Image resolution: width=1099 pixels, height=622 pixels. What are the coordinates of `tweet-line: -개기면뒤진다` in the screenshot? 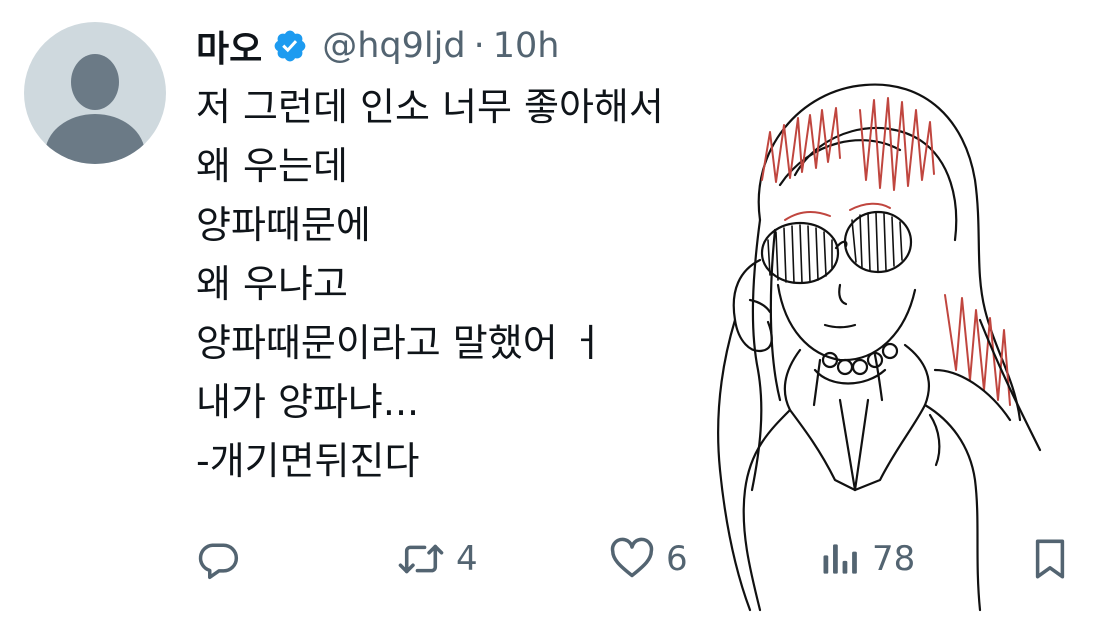 It's located at (308, 461).